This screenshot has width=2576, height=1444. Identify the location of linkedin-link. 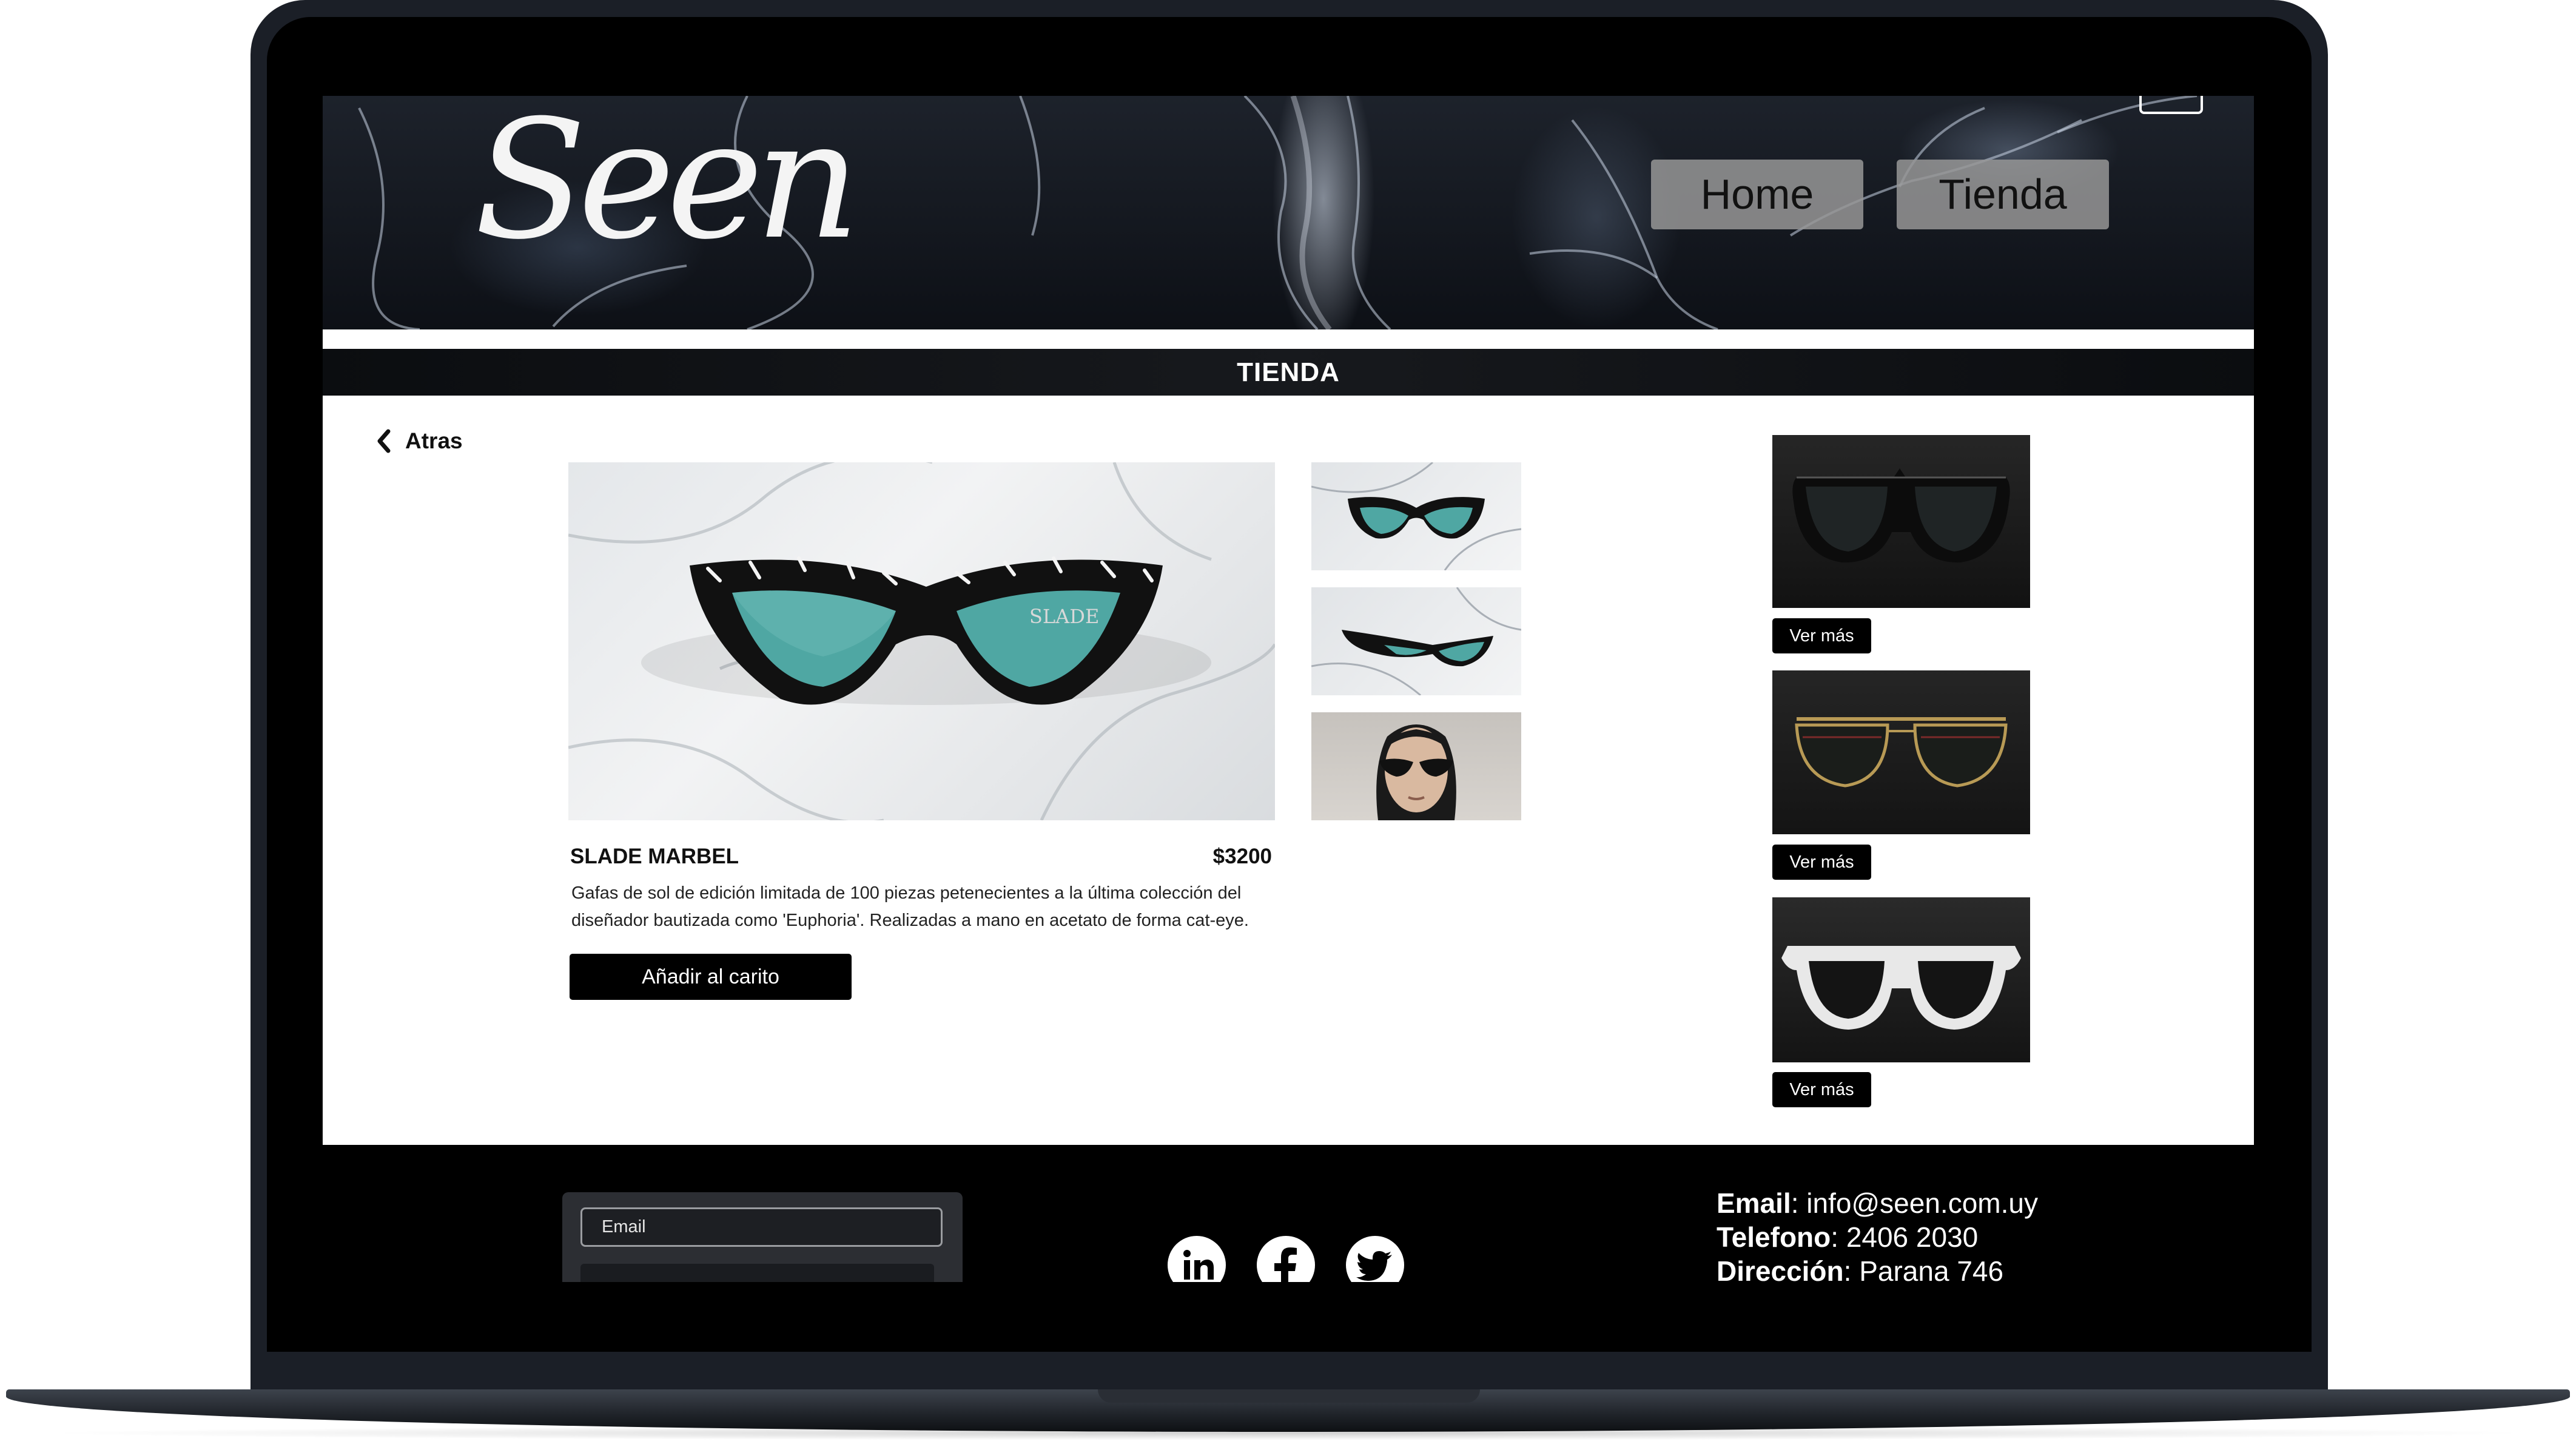
(1197, 1259).